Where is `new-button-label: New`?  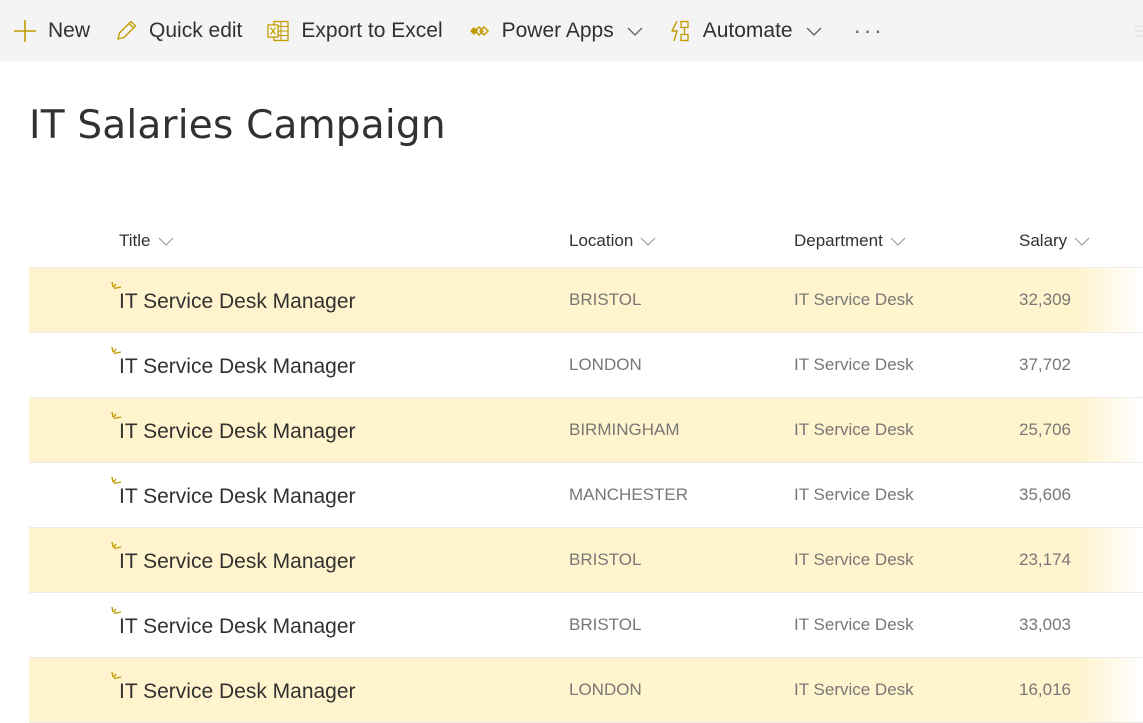 new-button-label: New is located at coordinates (69, 30).